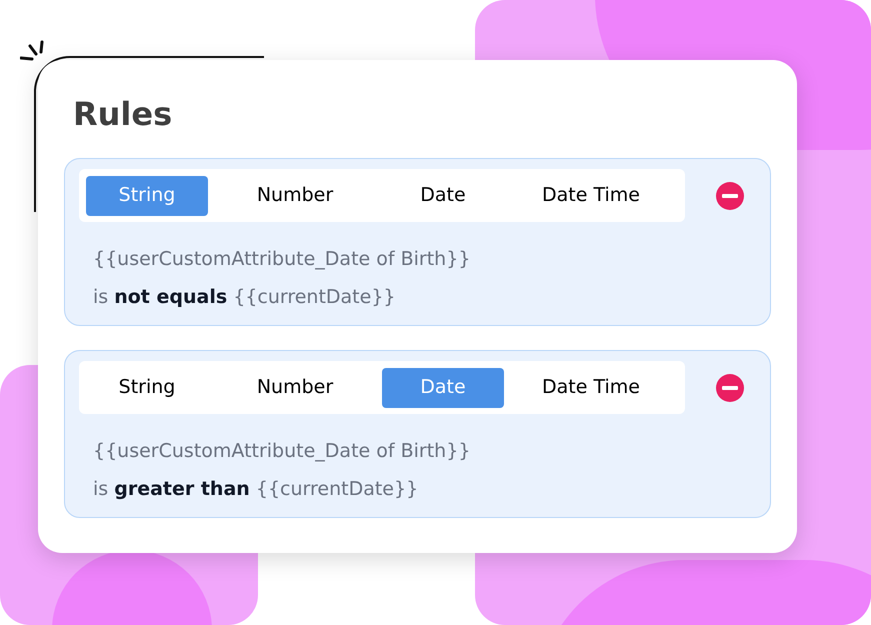  Describe the element at coordinates (443, 196) in the screenshot. I see `type-tab: Date` at that location.